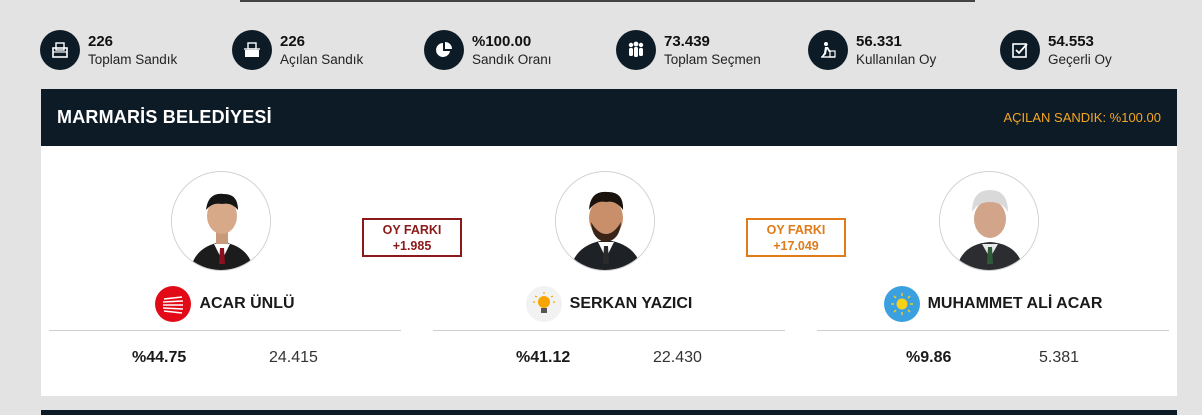 This screenshot has width=1202, height=415. What do you see at coordinates (901, 304) in the screenshot?
I see `iyi-logo-icon` at bounding box center [901, 304].